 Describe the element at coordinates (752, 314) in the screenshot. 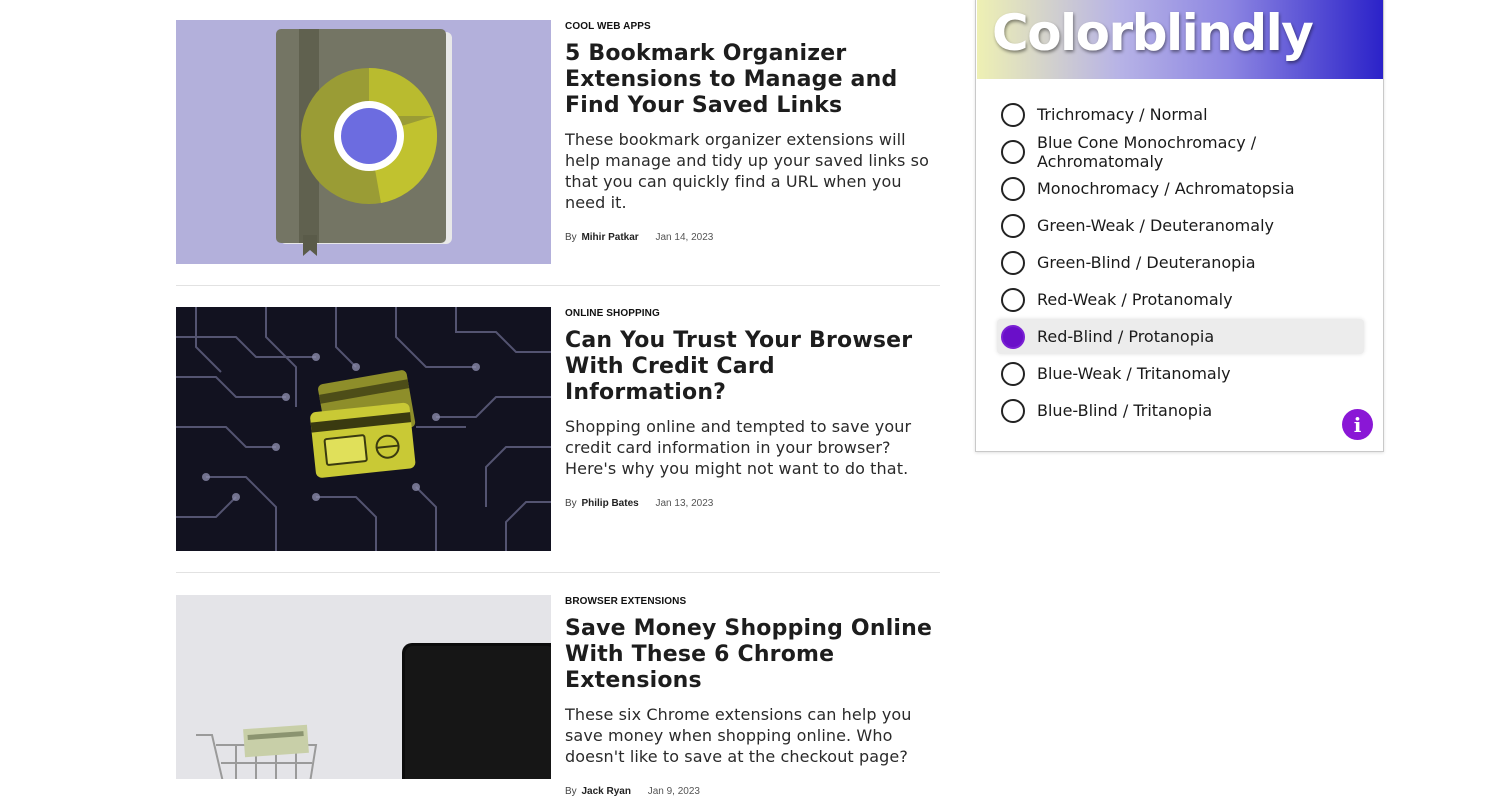

I see `article-category: ONLINE SHOPPING` at that location.